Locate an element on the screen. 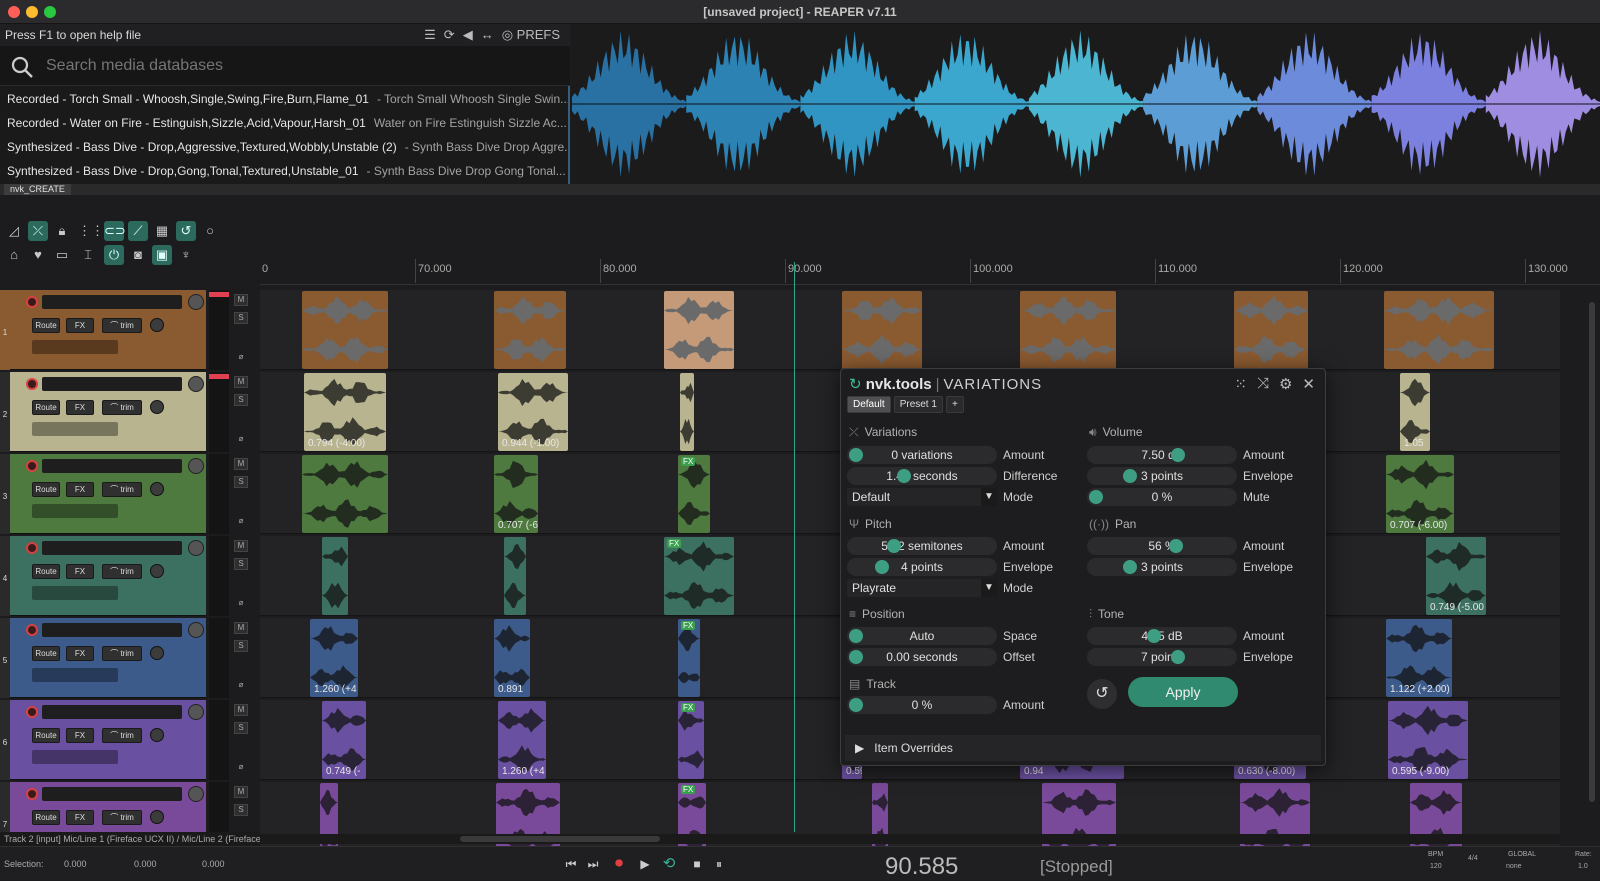  envelope-icon: ⟋ is located at coordinates (138, 231).